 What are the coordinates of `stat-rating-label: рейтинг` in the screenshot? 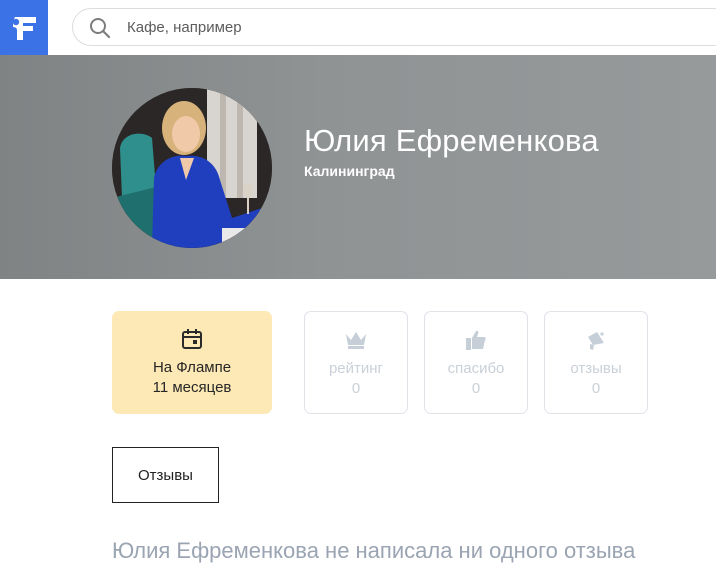 It's located at (356, 368).